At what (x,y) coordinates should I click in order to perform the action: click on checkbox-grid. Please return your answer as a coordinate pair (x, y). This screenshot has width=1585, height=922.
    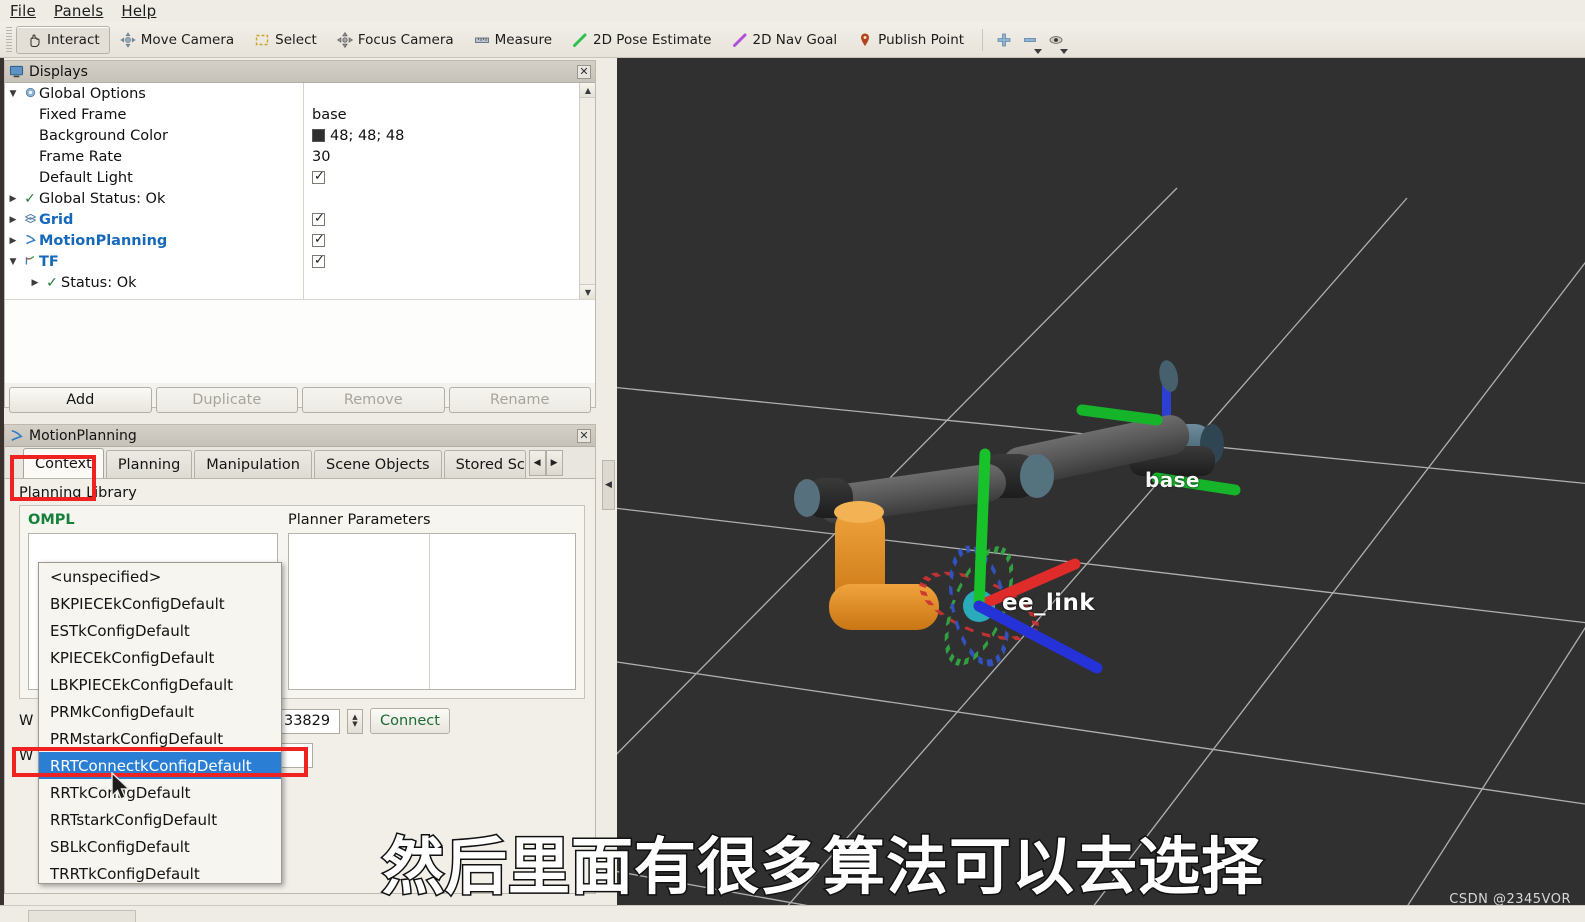
    Looking at the image, I should click on (318, 218).